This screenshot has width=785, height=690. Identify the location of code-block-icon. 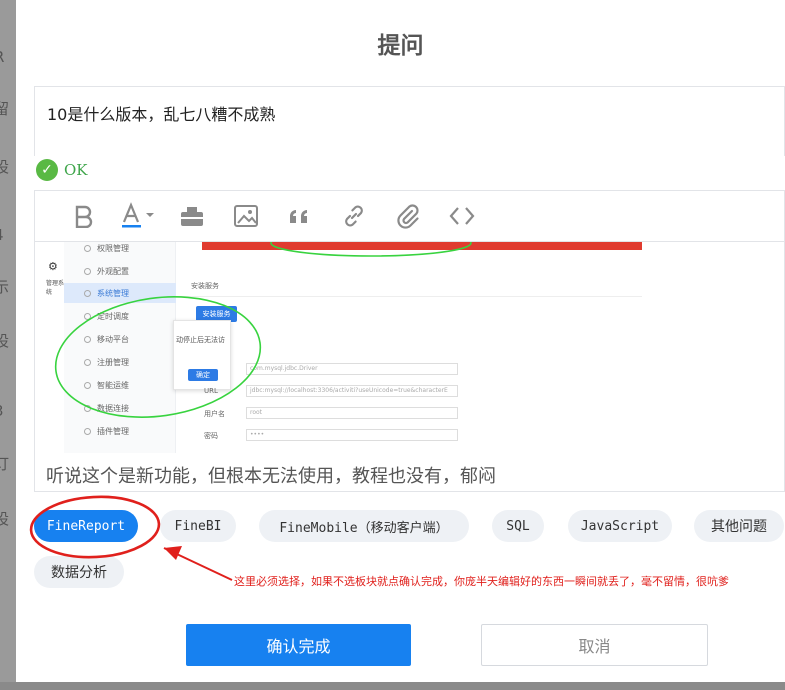
(192, 216).